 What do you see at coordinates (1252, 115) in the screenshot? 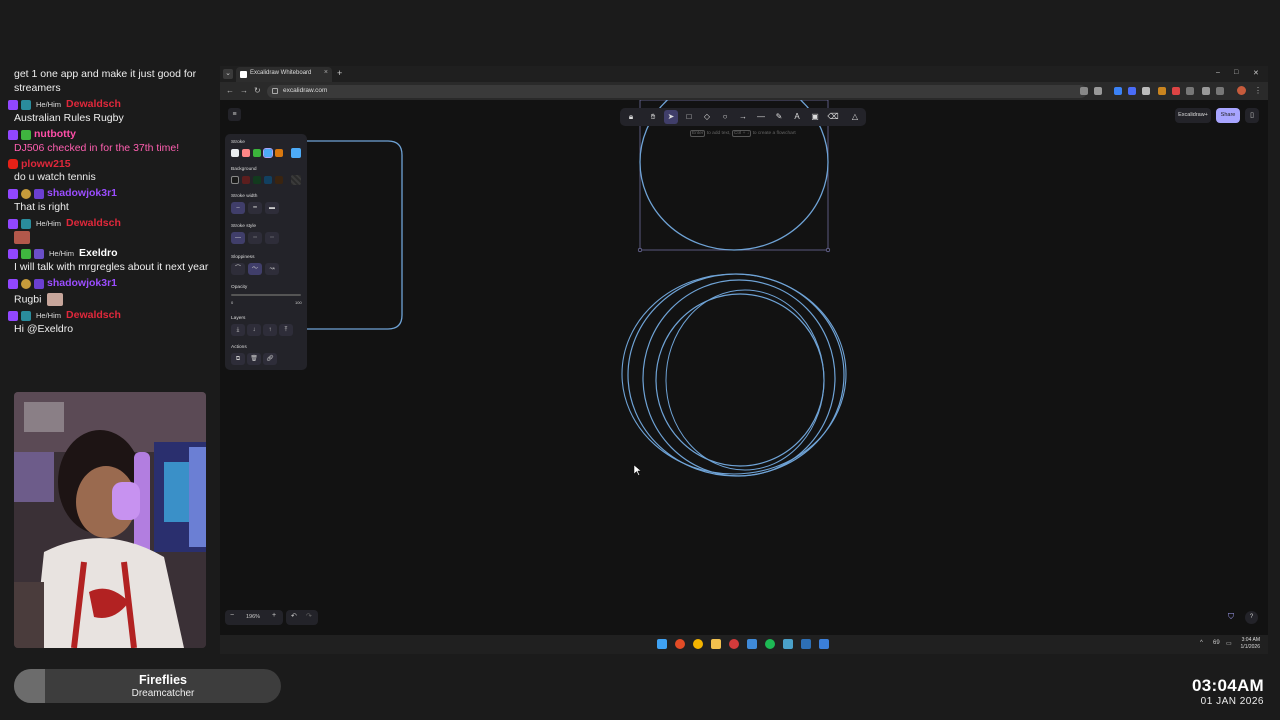
I see `library-sidebar-button: ▯` at bounding box center [1252, 115].